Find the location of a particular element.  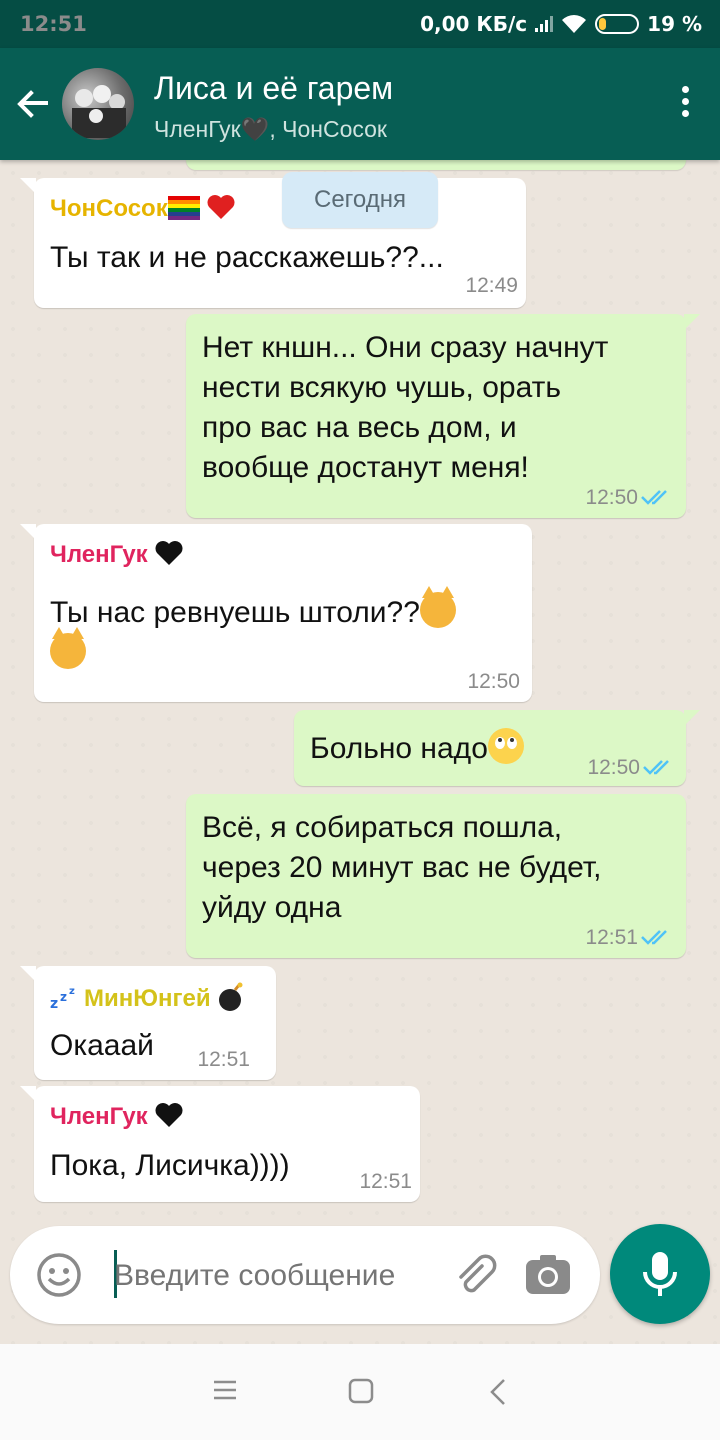

message-sender: ЧонСосок is located at coordinates (143, 208).